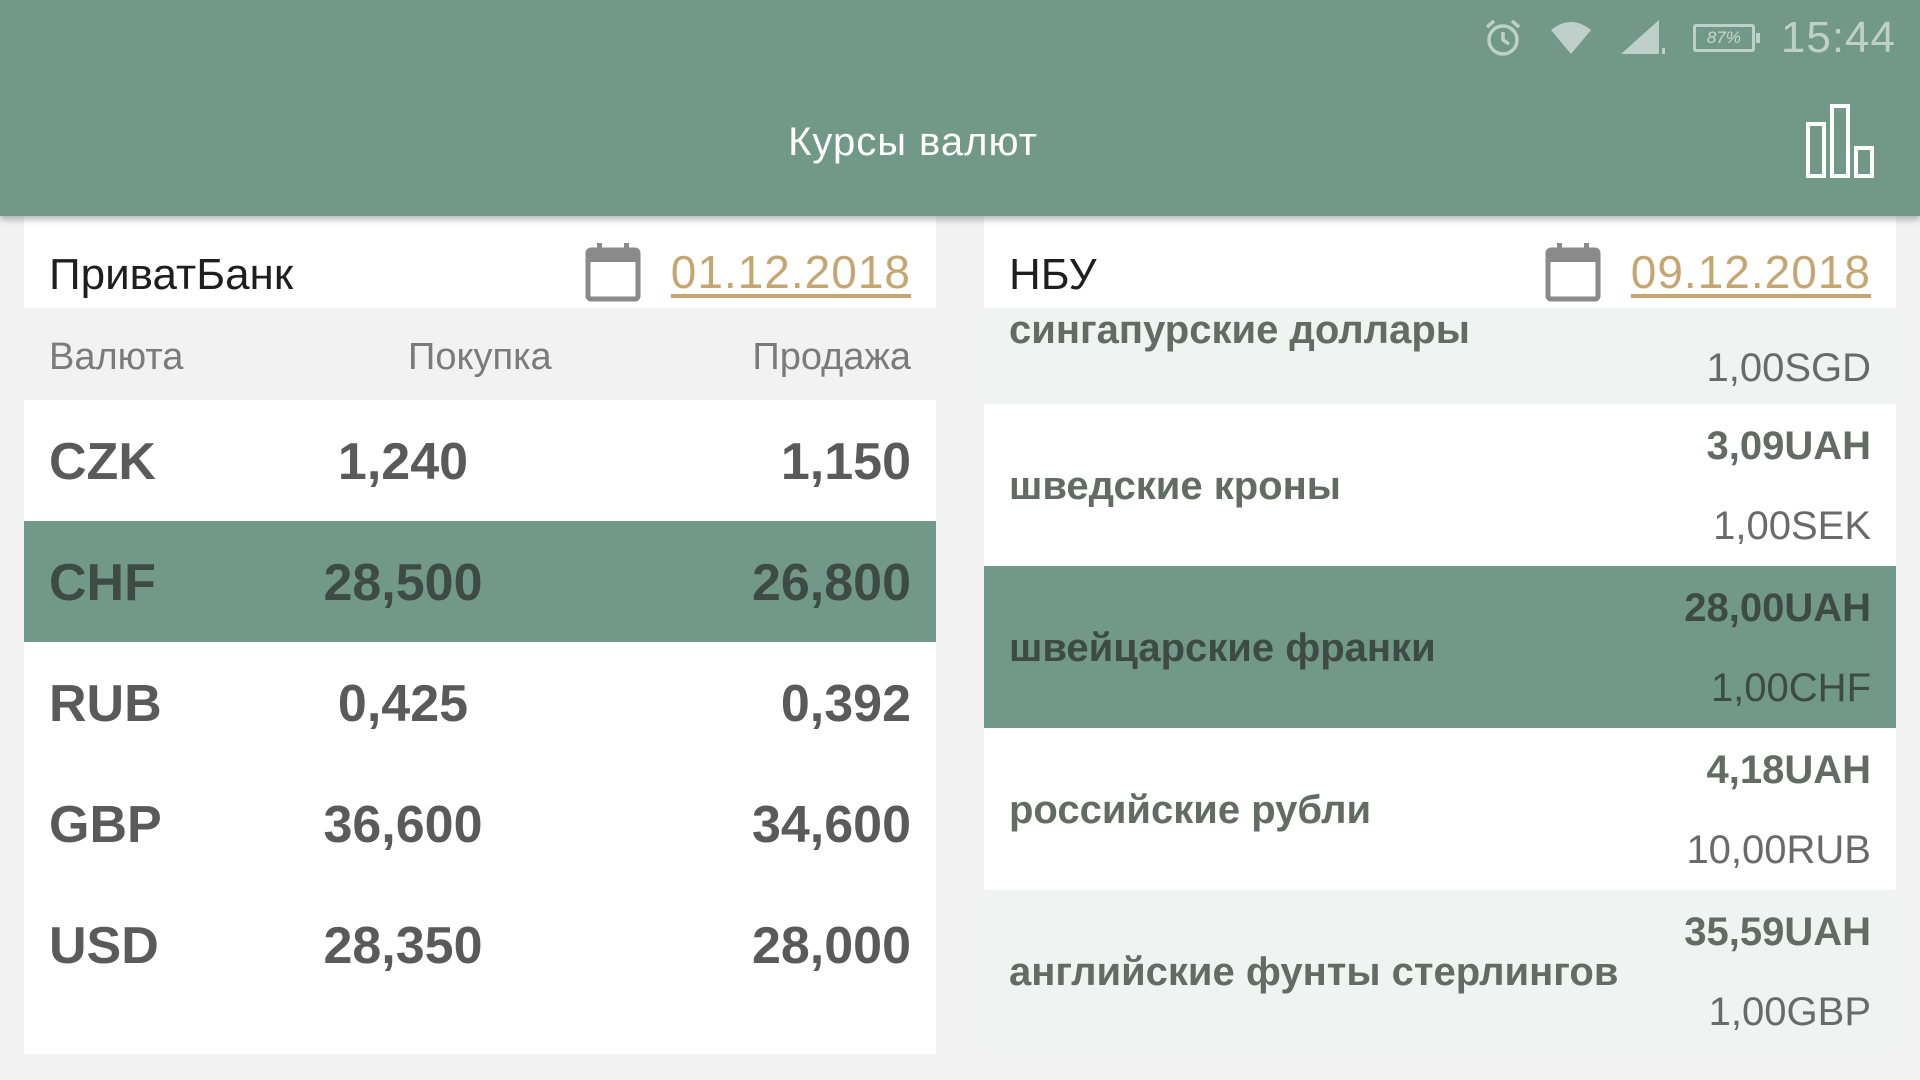  What do you see at coordinates (1689, 38) in the screenshot?
I see `status-bar: 87% 15:44` at bounding box center [1689, 38].